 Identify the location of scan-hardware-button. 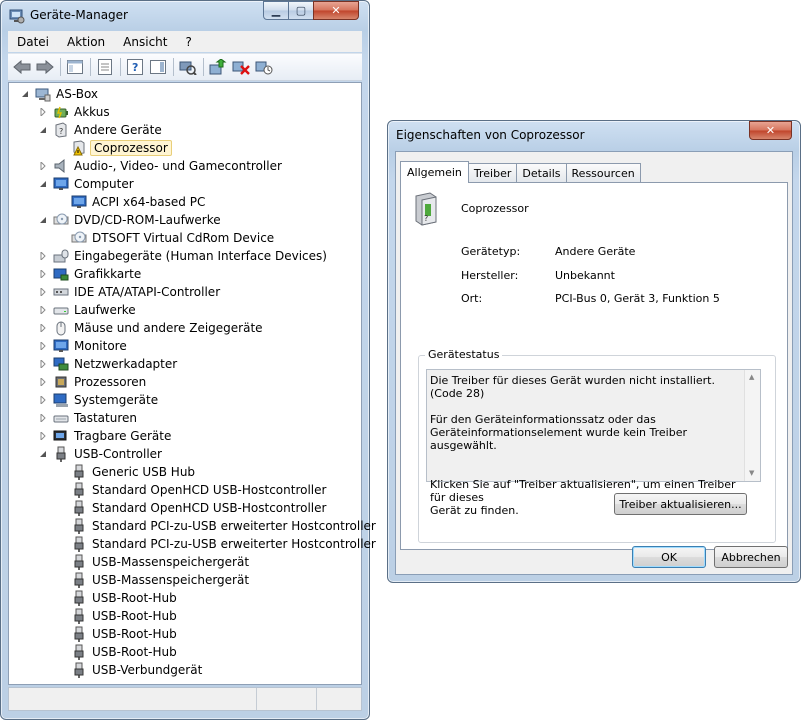
(188, 67).